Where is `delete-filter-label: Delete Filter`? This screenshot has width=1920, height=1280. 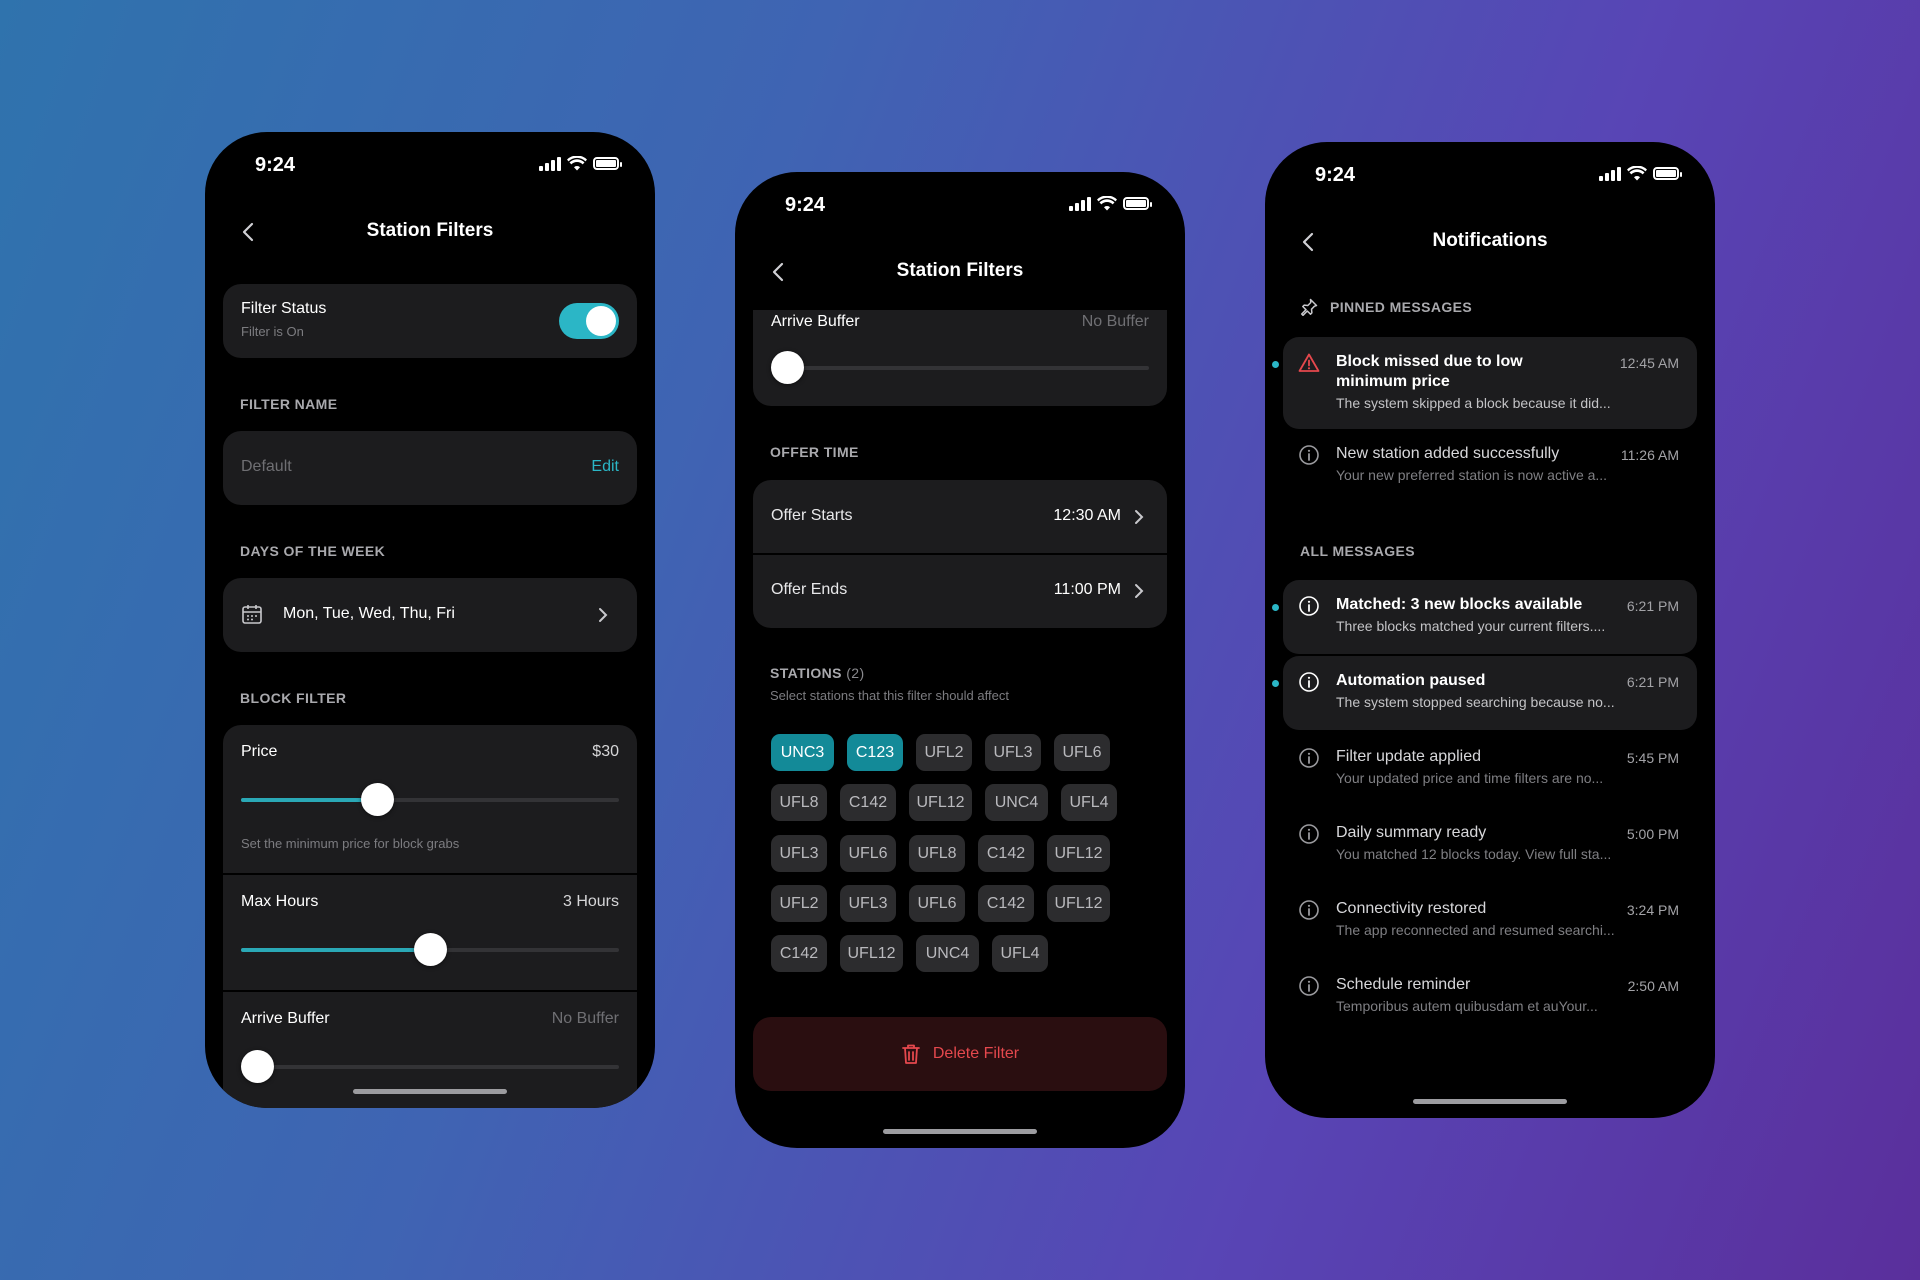 delete-filter-label: Delete Filter is located at coordinates (976, 1053).